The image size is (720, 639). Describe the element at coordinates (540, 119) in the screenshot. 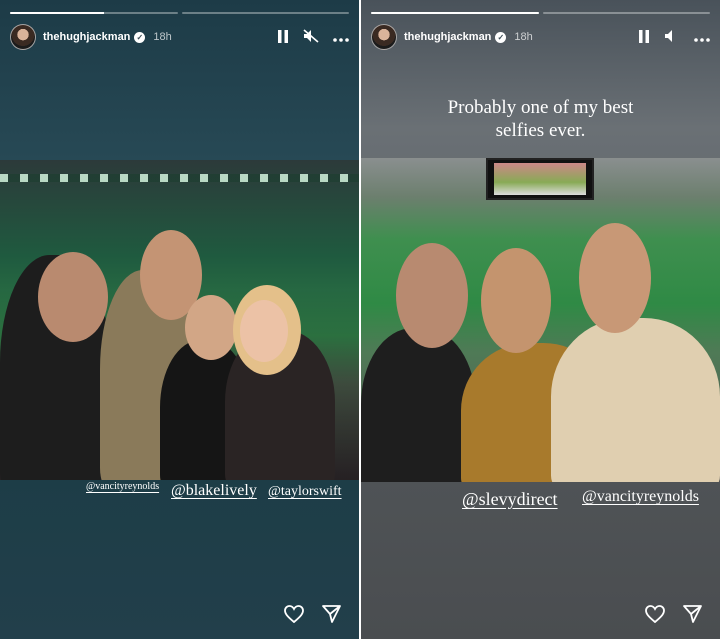

I see `story-caption: Probably one of my best selfies ever.` at that location.